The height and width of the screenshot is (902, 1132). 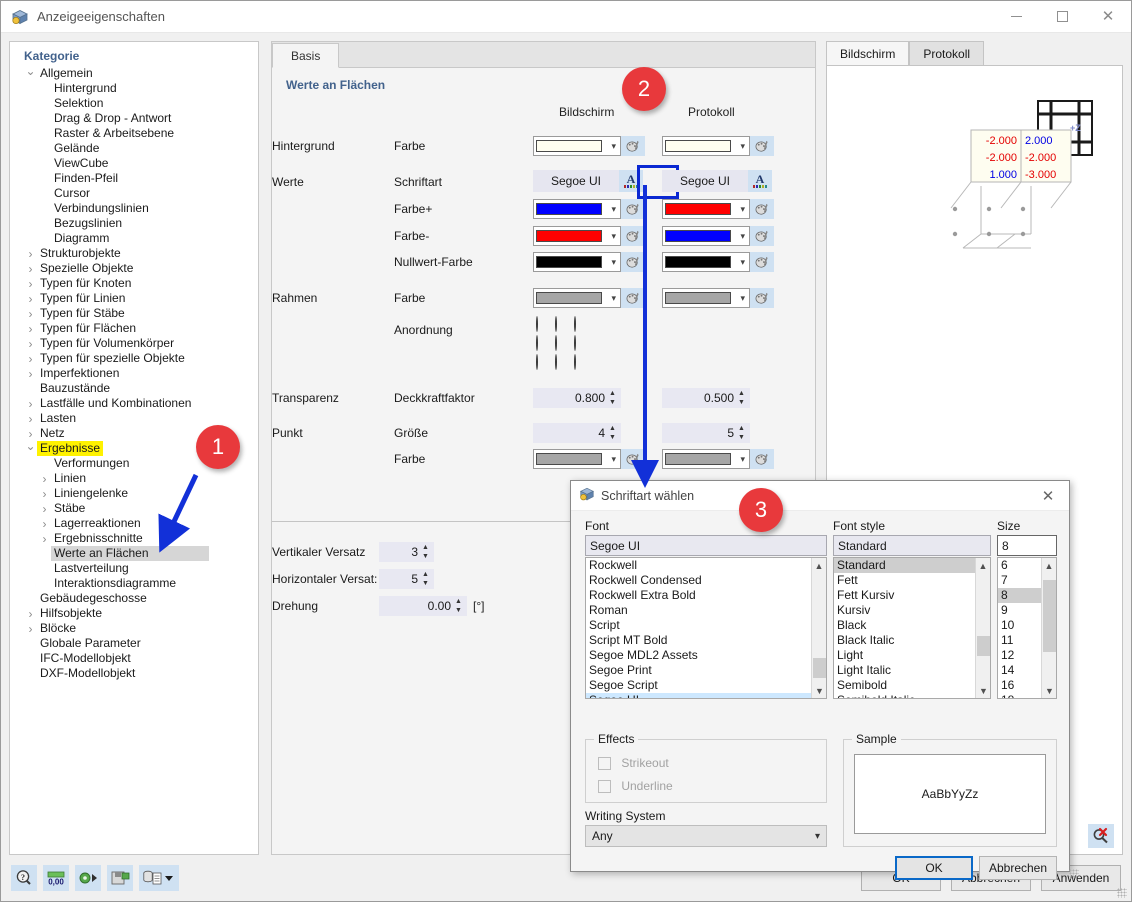 I want to click on font-style-list-item: Black, so click(x=912, y=625).